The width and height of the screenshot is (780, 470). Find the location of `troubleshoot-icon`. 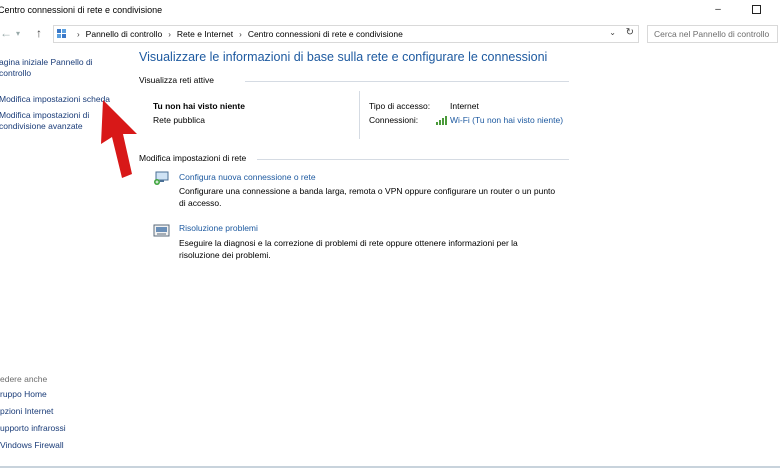

troubleshoot-icon is located at coordinates (161, 230).